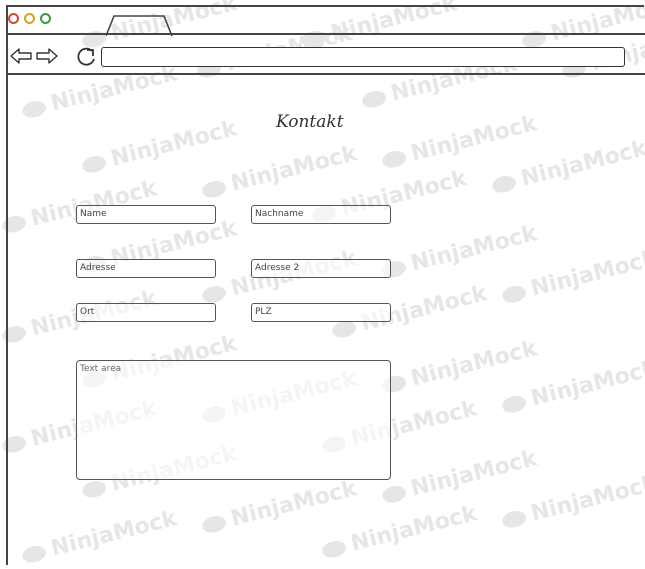 This screenshot has height=569, width=645. What do you see at coordinates (87, 57) in the screenshot?
I see `reload-icon` at bounding box center [87, 57].